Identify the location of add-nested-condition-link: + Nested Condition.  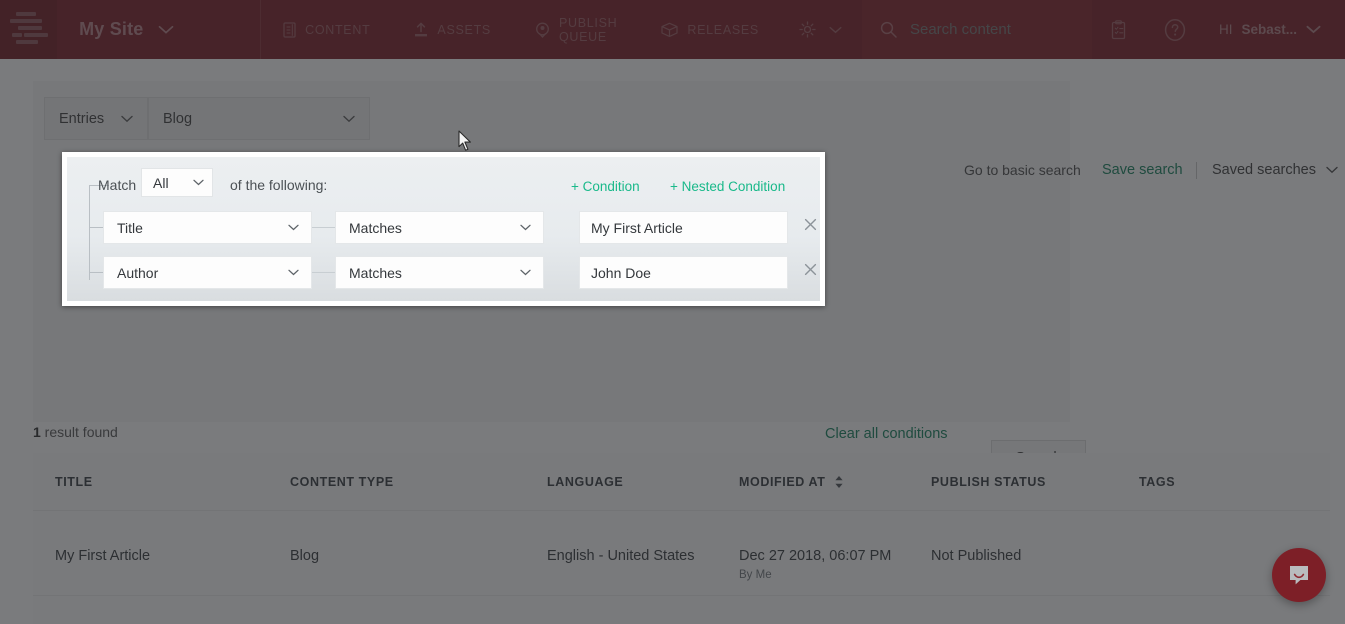
(727, 186).